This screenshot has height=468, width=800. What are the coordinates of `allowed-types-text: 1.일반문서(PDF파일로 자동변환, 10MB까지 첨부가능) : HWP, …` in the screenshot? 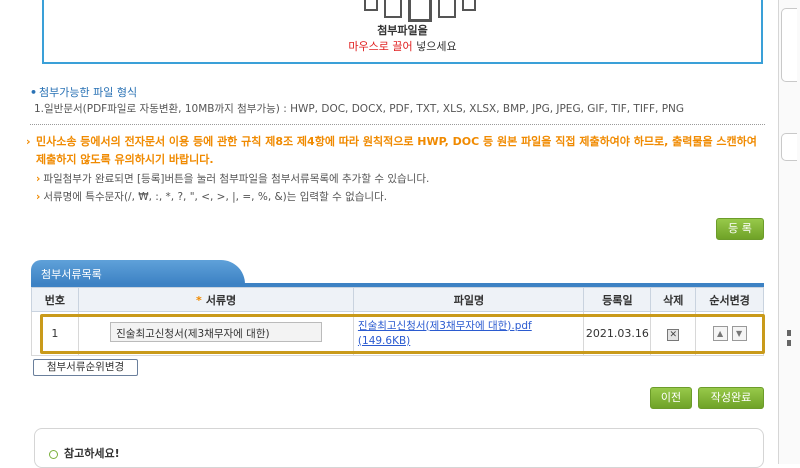 It's located at (359, 109).